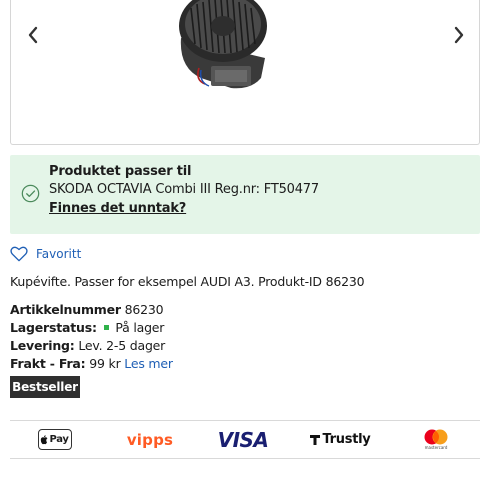  I want to click on chevron-left-icon, so click(33, 35).